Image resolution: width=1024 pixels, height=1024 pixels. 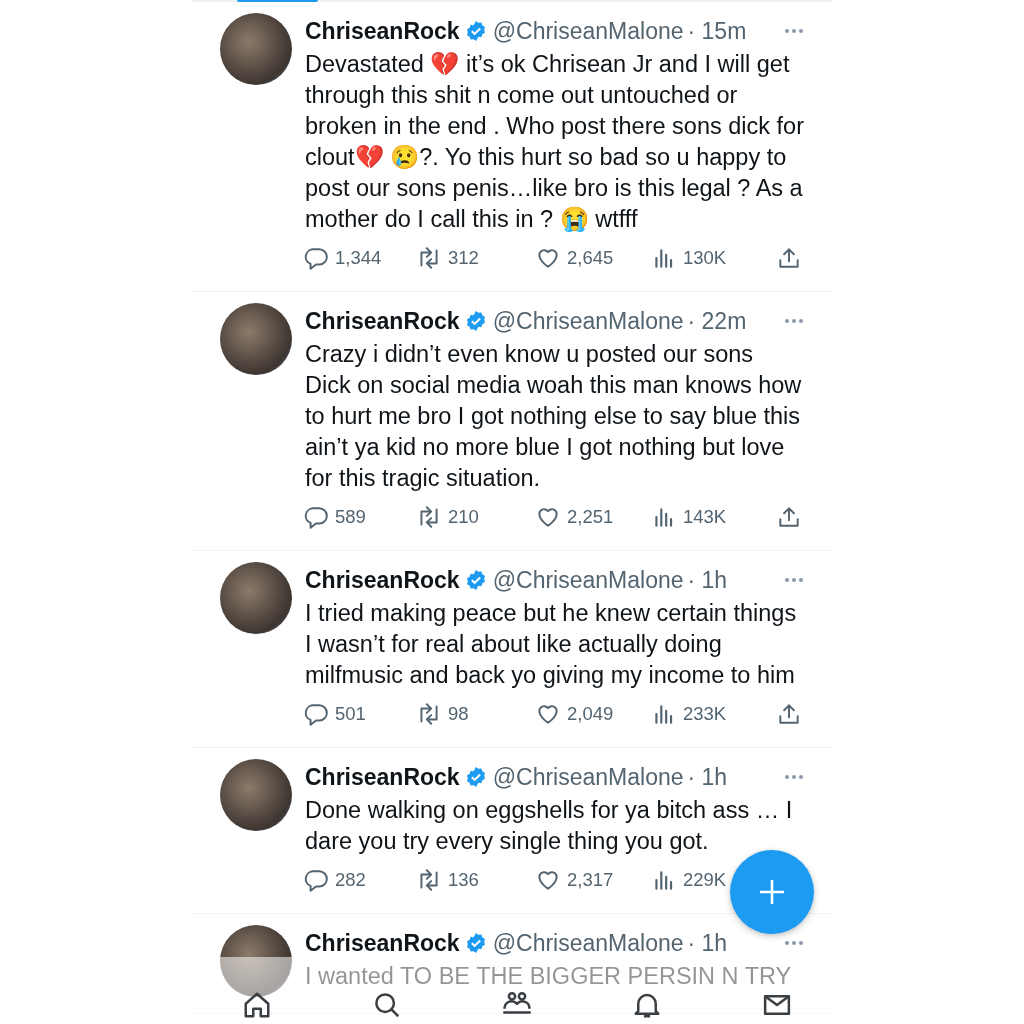 I want to click on tweet-text: Crazy i didn’t even know u posted our sons Dick on social media woah this man knows how to hurt me bro I got nothing else to say blue this ain’t ya kid no more blue I got nothing but love for this tragic situation., so click(x=554, y=416).